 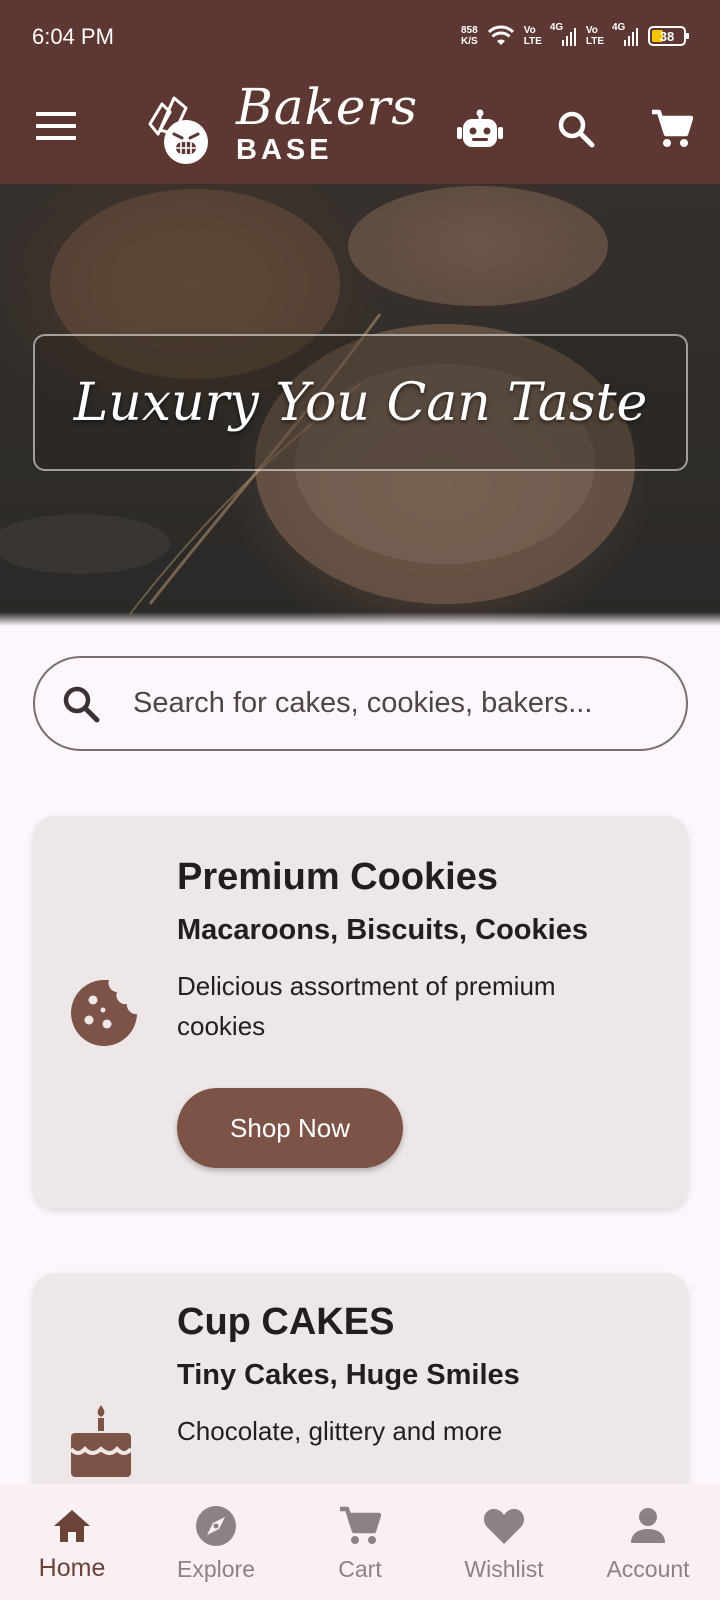 I want to click on nav-account: Account, so click(x=648, y=1542).